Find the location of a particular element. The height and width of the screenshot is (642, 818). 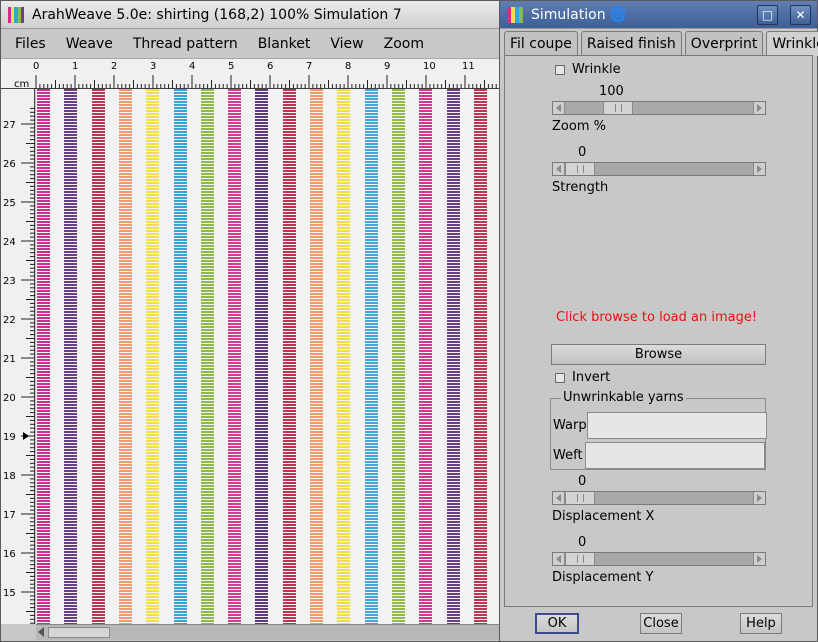

invert-checkbox is located at coordinates (560, 377).